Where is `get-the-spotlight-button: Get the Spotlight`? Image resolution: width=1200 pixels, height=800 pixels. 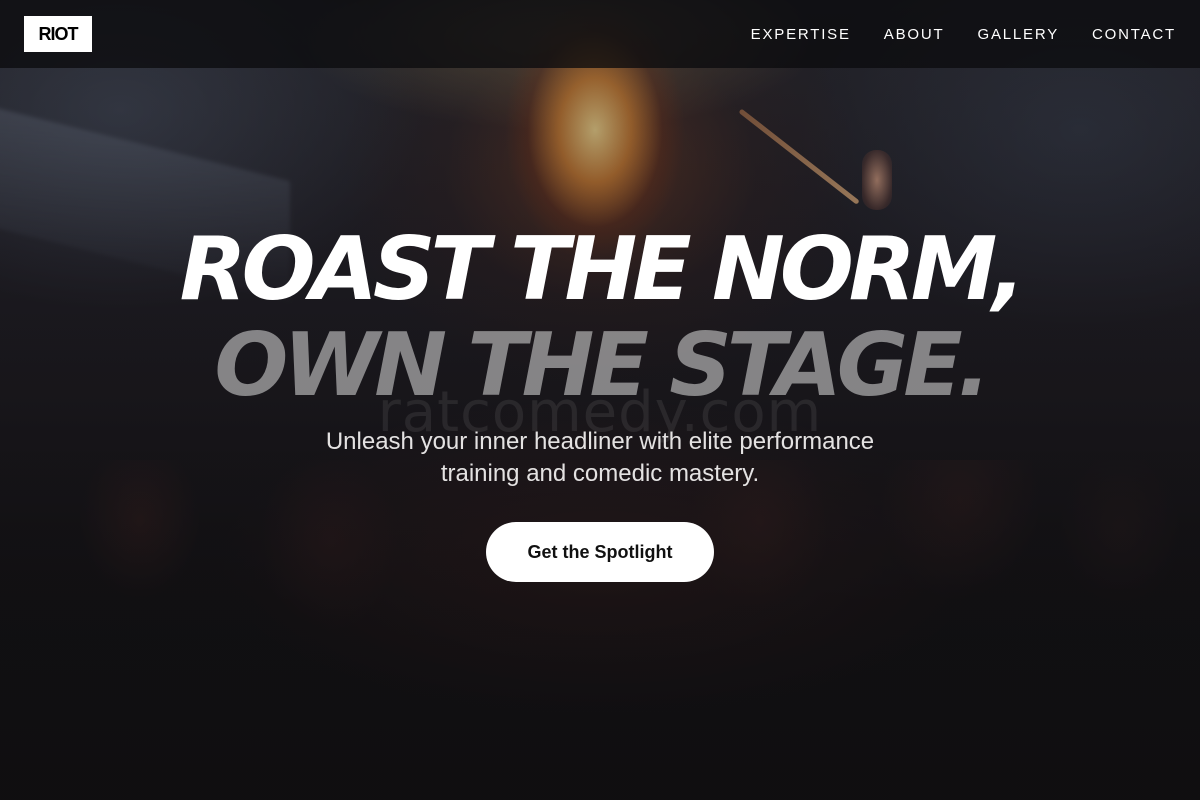
get-the-spotlight-button: Get the Spotlight is located at coordinates (600, 552).